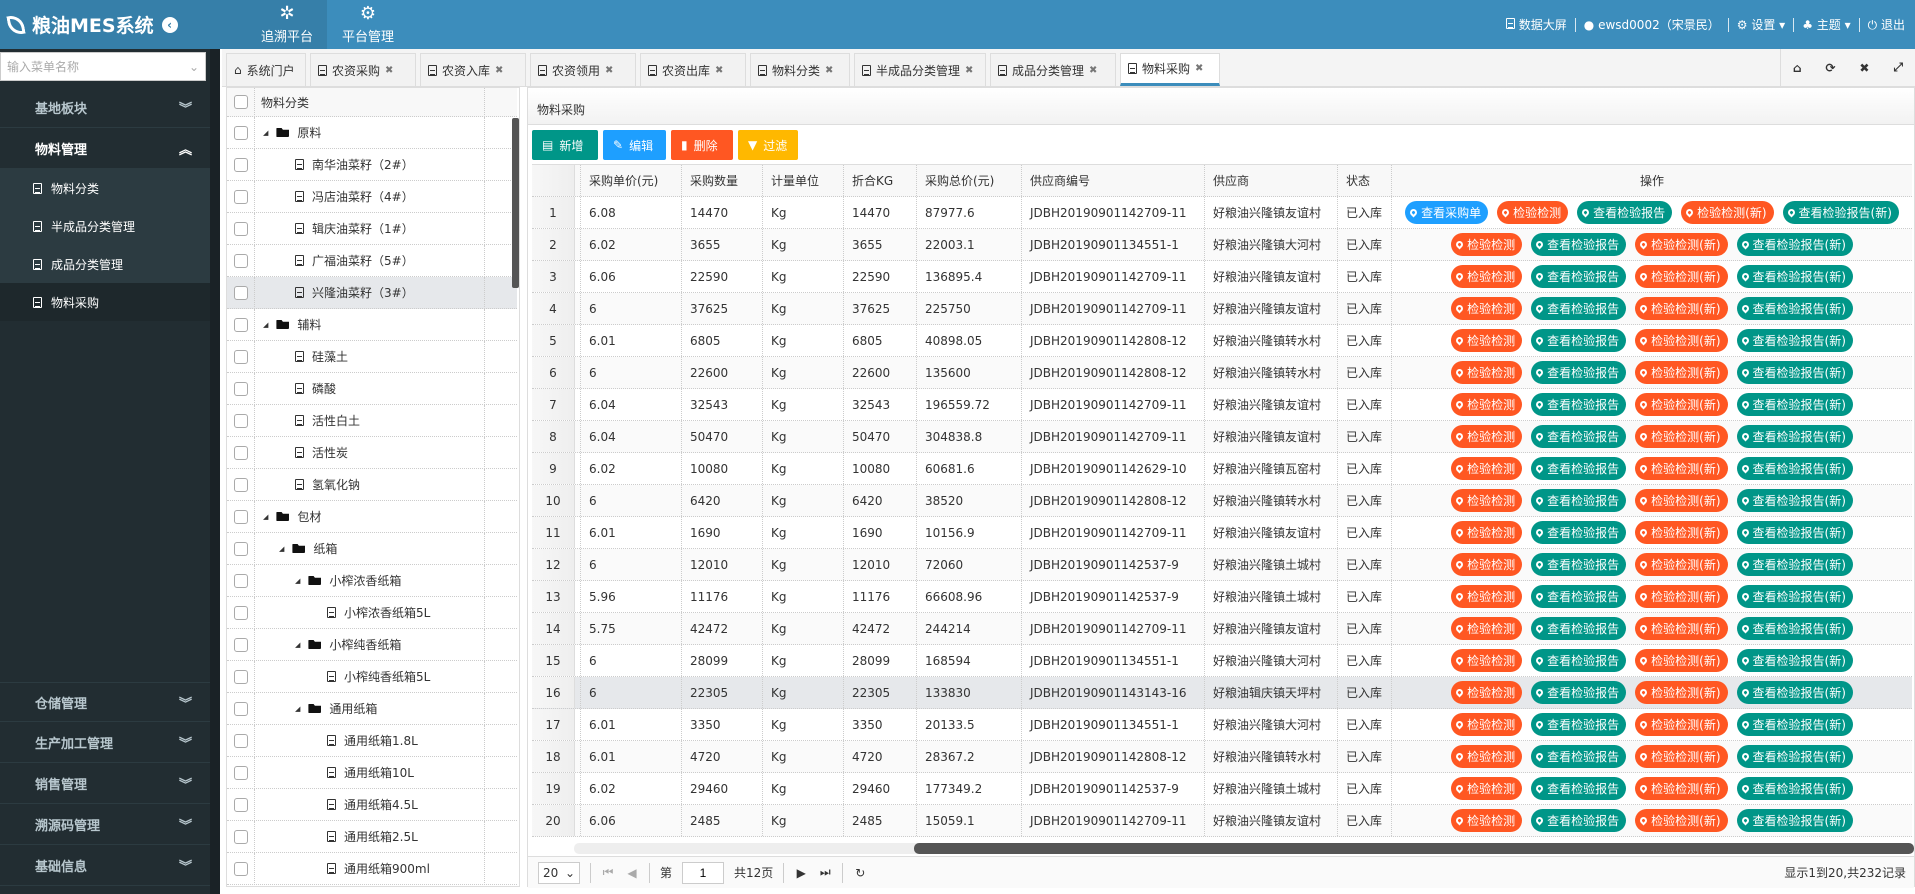  I want to click on tree-node: 氢氧化钠, so click(372, 484).